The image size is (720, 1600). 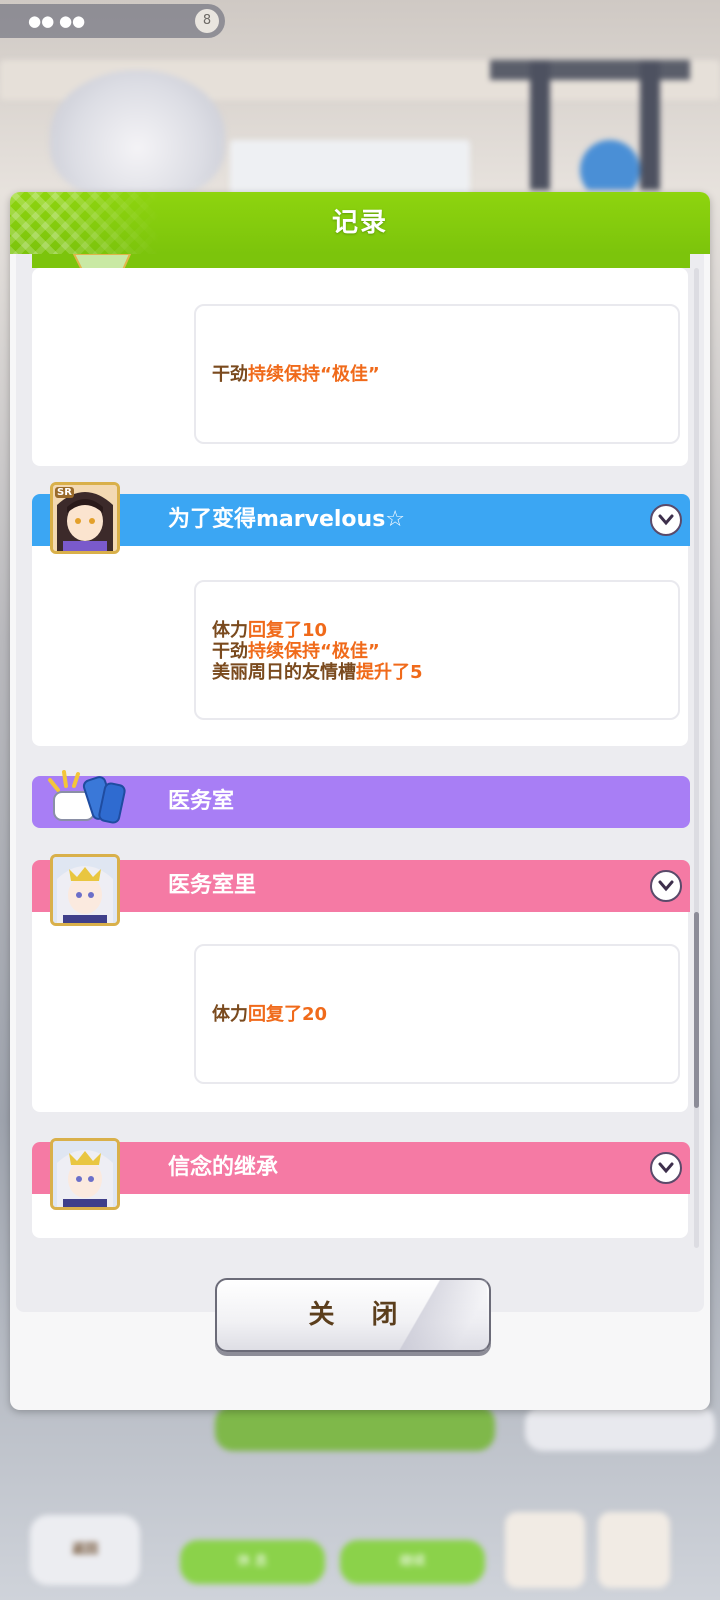 What do you see at coordinates (87, 797) in the screenshot?
I see `infirmary-icon` at bounding box center [87, 797].